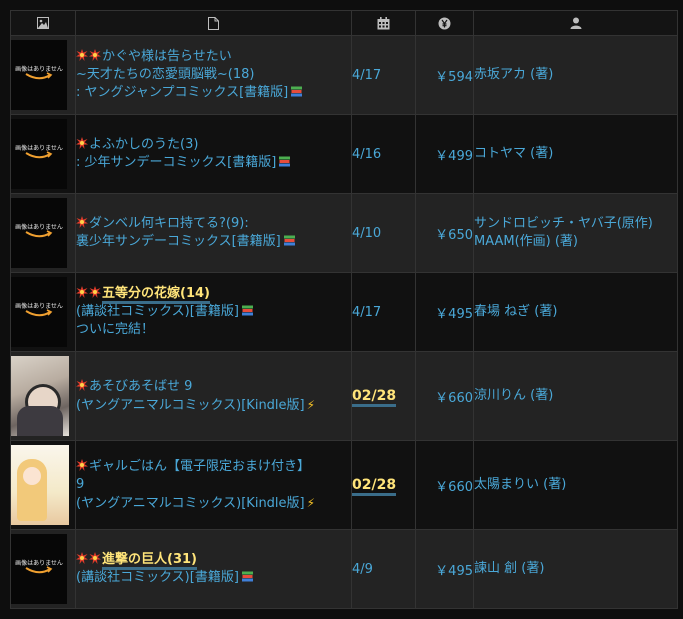 The height and width of the screenshot is (619, 683). I want to click on calendar-icon, so click(383, 22).